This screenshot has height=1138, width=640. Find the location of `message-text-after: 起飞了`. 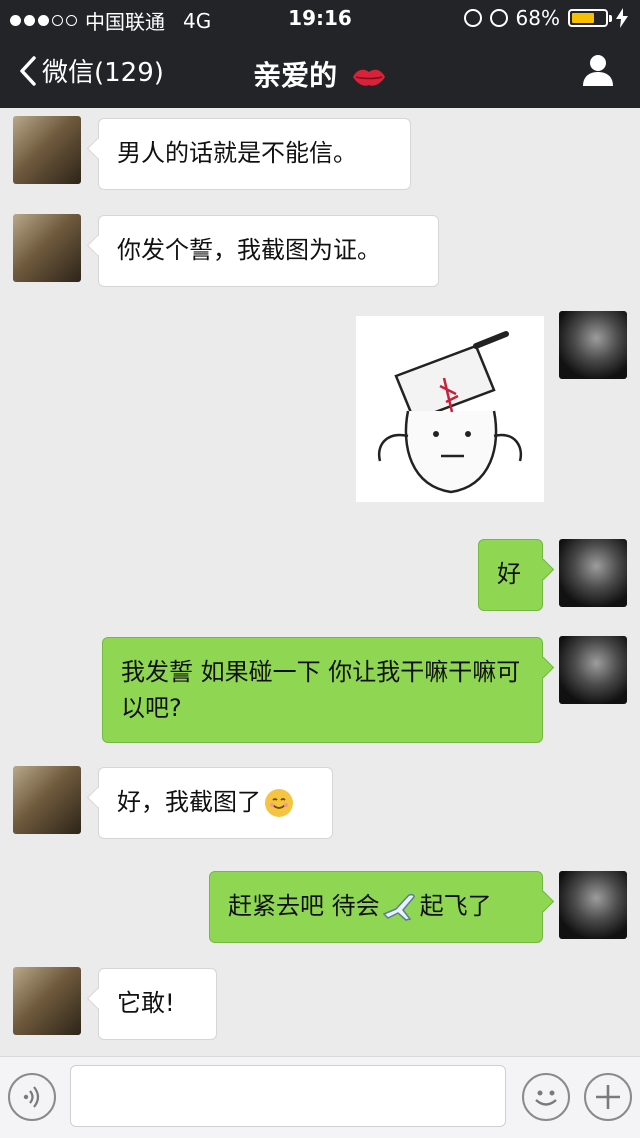

message-text-after: 起飞了 is located at coordinates (455, 906).